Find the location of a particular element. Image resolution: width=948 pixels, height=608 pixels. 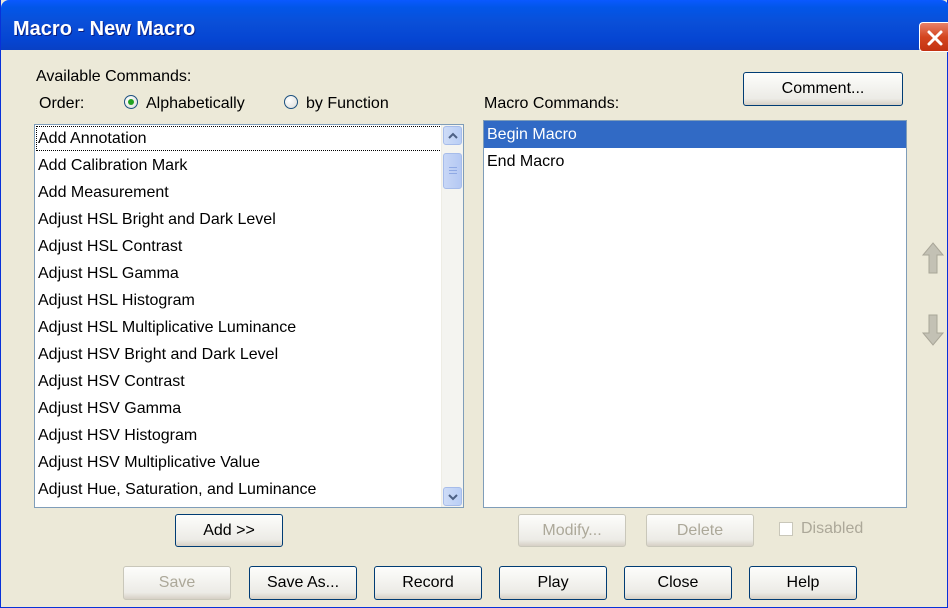

move-up-button is located at coordinates (933, 258).